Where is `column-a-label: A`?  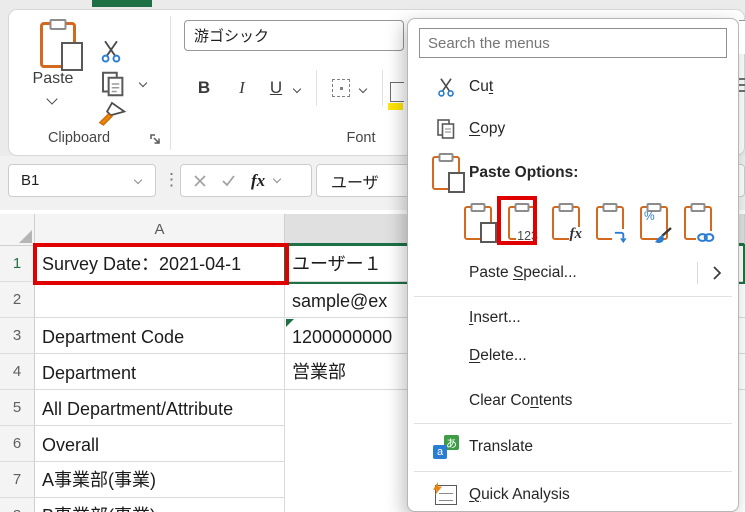
column-a-label: A is located at coordinates (159, 229).